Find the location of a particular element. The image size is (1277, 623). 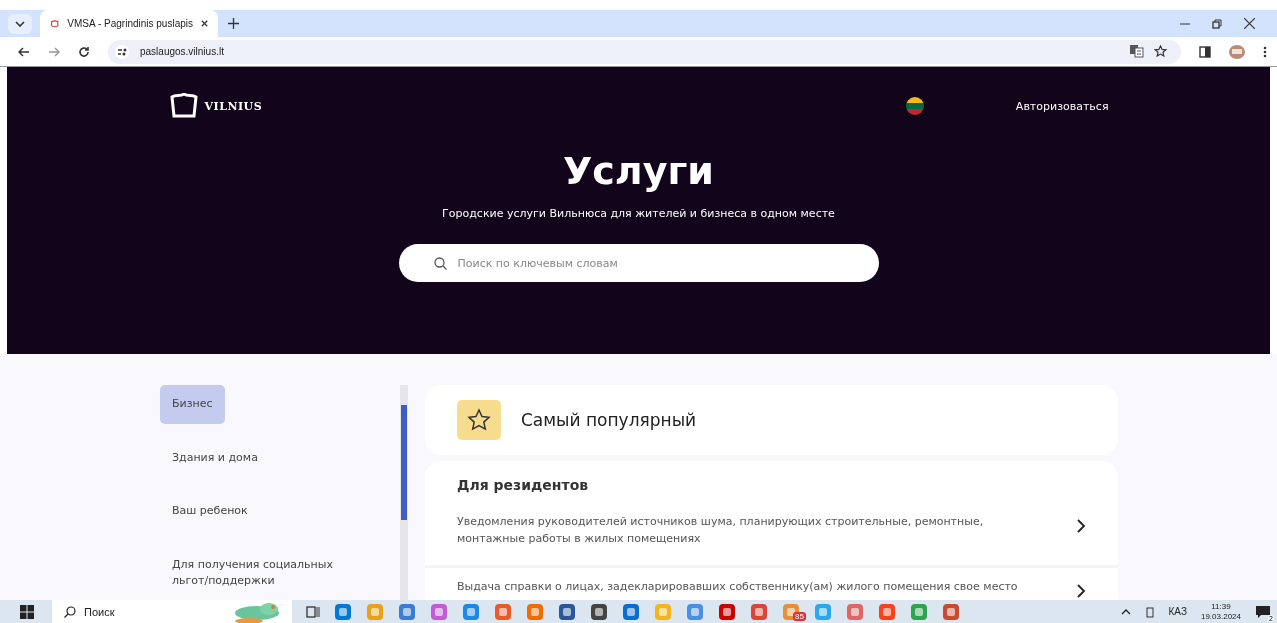

language-indicator: КАЗ is located at coordinates (1177, 611).